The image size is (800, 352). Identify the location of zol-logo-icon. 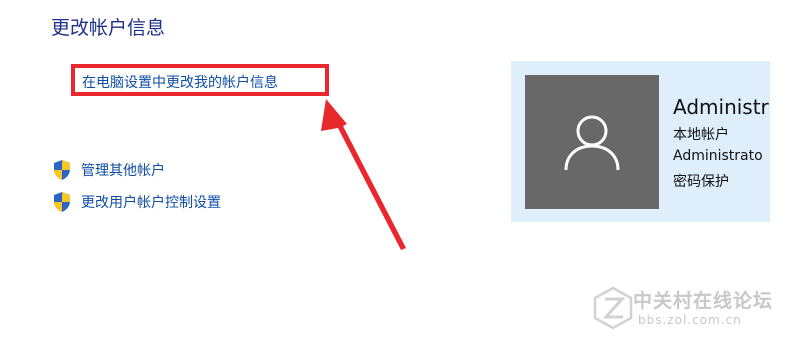
(613, 308).